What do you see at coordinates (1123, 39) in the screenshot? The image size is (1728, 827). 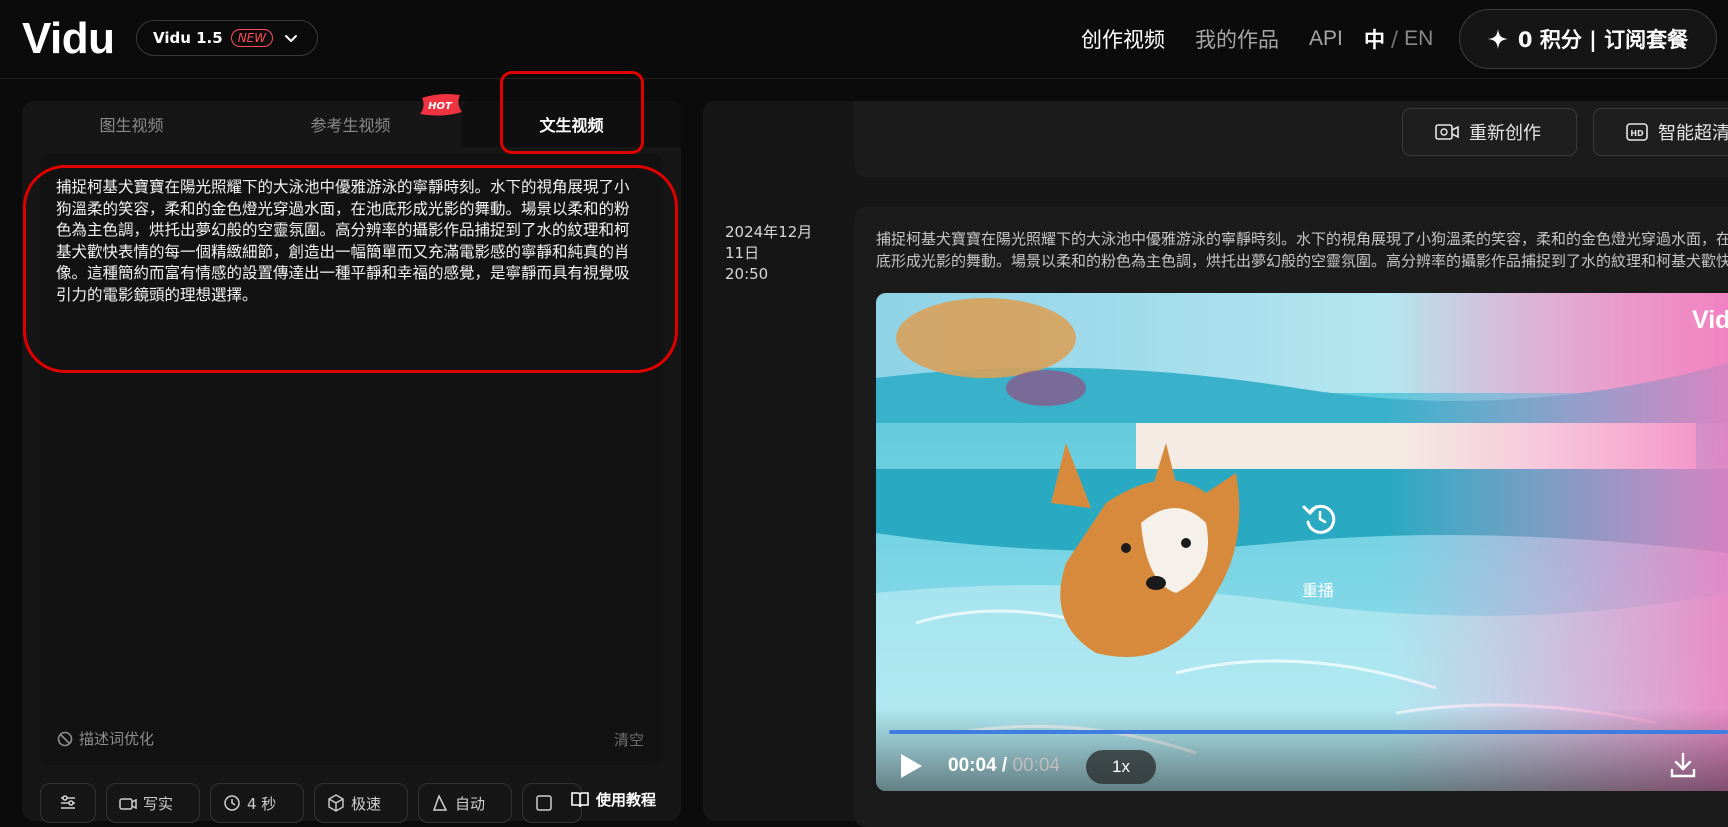 I see `nav-create-video: 创作视频` at bounding box center [1123, 39].